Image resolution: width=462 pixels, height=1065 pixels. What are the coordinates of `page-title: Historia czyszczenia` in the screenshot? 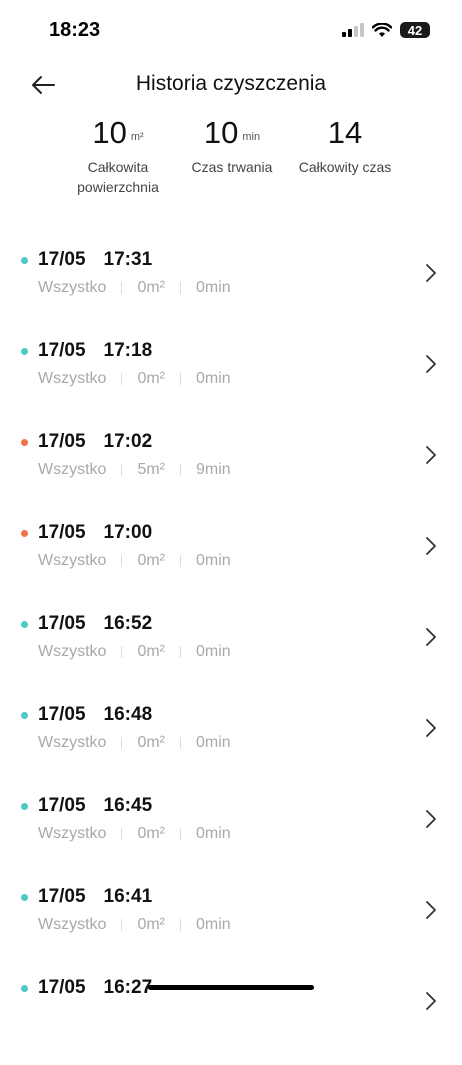 It's located at (231, 84).